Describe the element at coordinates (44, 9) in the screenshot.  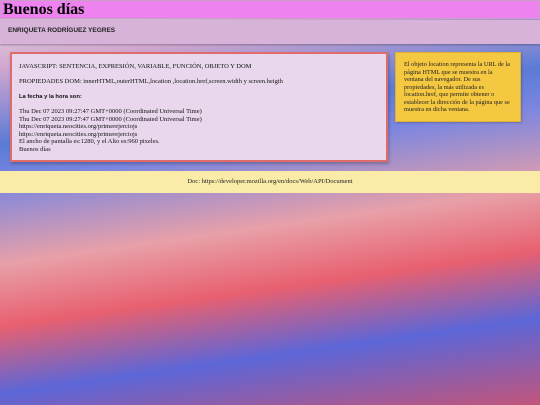
I see `page-title: Buenos días` at that location.